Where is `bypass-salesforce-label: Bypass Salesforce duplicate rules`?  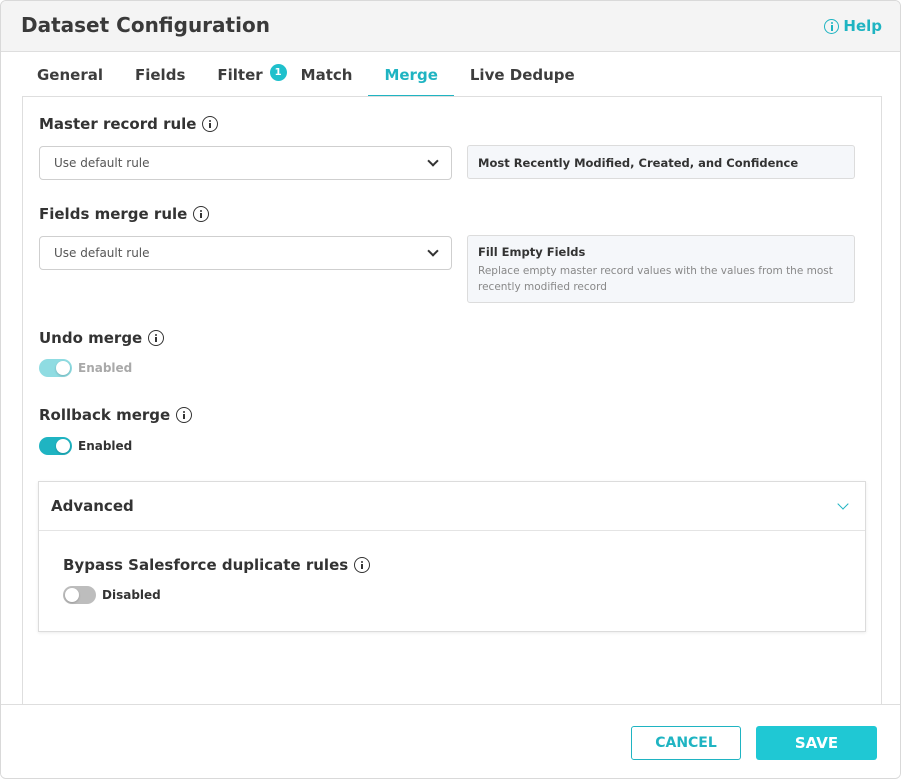
bypass-salesforce-label: Bypass Salesforce duplicate rules is located at coordinates (217, 565).